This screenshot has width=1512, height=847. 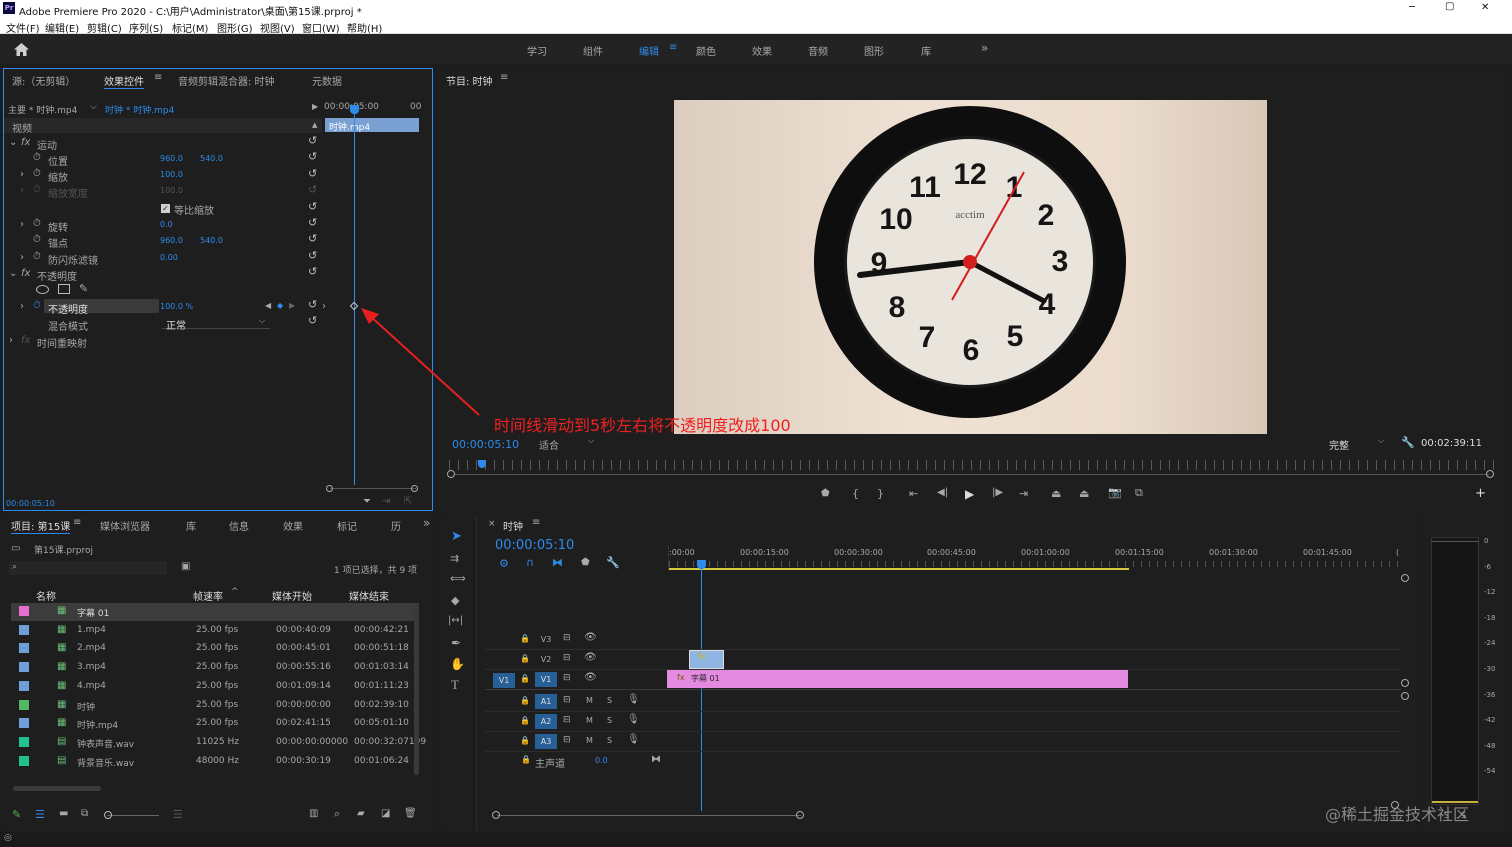 What do you see at coordinates (534, 545) in the screenshot?
I see `timeline-timecode: 00:00:05:10` at bounding box center [534, 545].